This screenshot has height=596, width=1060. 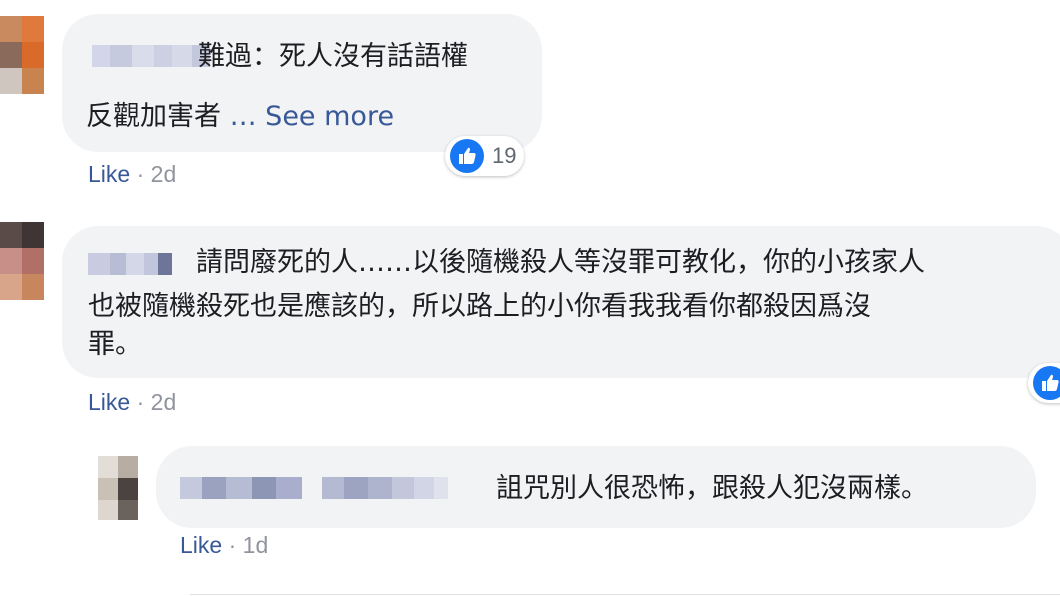 I want to click on see-more-link: … See more, so click(x=312, y=116).